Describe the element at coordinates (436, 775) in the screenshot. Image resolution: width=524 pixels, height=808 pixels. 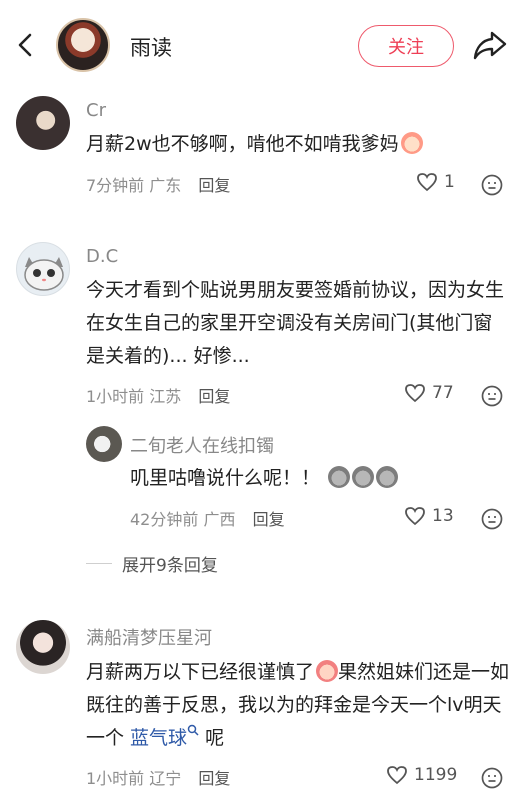
I see `like-count: 1199` at that location.